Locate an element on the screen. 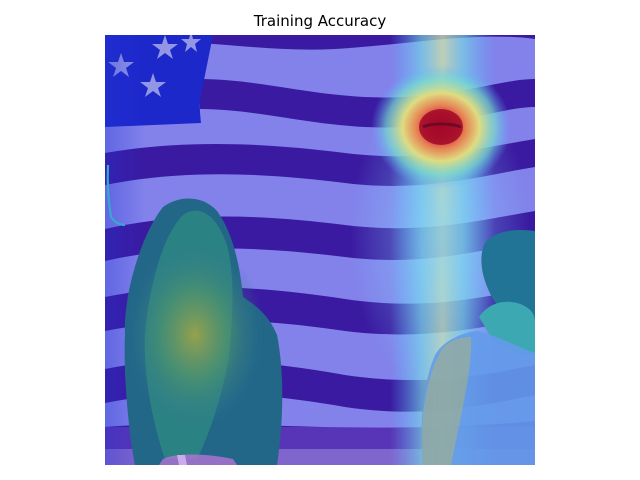 Image resolution: width=640 pixels, height=480 pixels. figure-title: Training Accuracy is located at coordinates (320, 21).